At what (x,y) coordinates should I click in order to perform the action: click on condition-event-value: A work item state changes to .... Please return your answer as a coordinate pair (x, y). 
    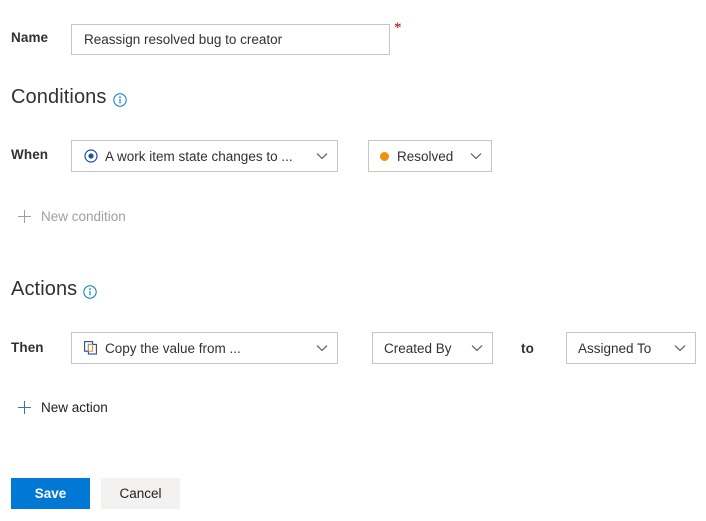
    Looking at the image, I should click on (199, 156).